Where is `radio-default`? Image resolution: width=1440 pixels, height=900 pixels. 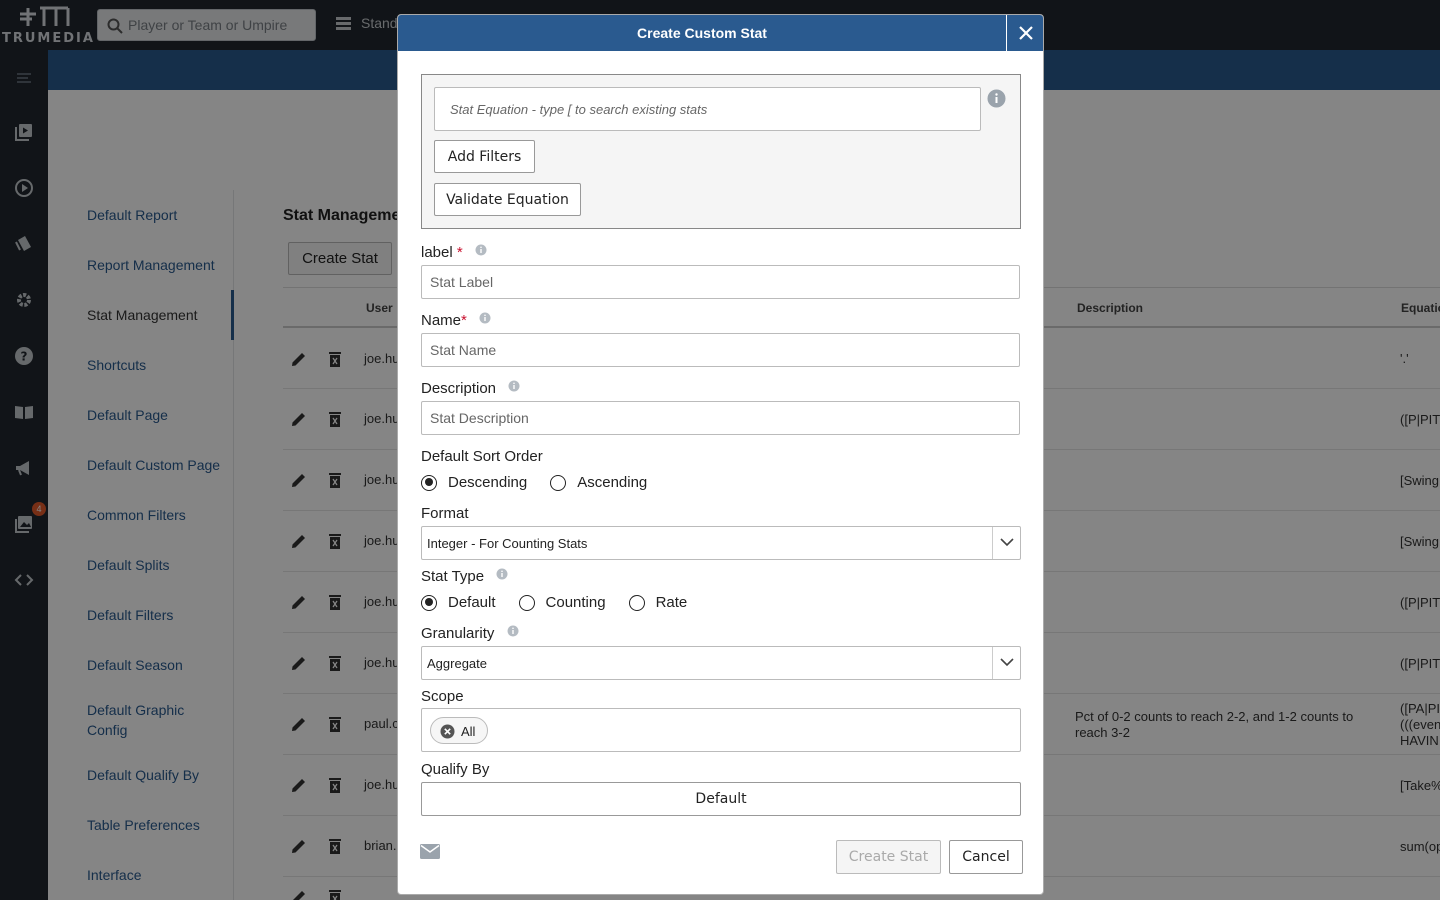 radio-default is located at coordinates (429, 602).